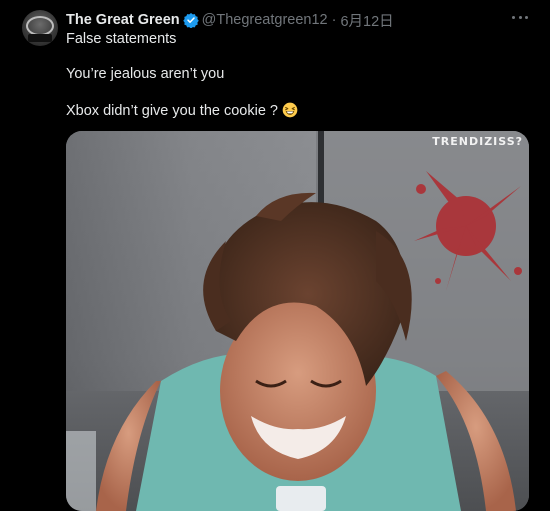 The image size is (550, 511). What do you see at coordinates (121, 39) in the screenshot?
I see `tweet-text-line: False statements` at bounding box center [121, 39].